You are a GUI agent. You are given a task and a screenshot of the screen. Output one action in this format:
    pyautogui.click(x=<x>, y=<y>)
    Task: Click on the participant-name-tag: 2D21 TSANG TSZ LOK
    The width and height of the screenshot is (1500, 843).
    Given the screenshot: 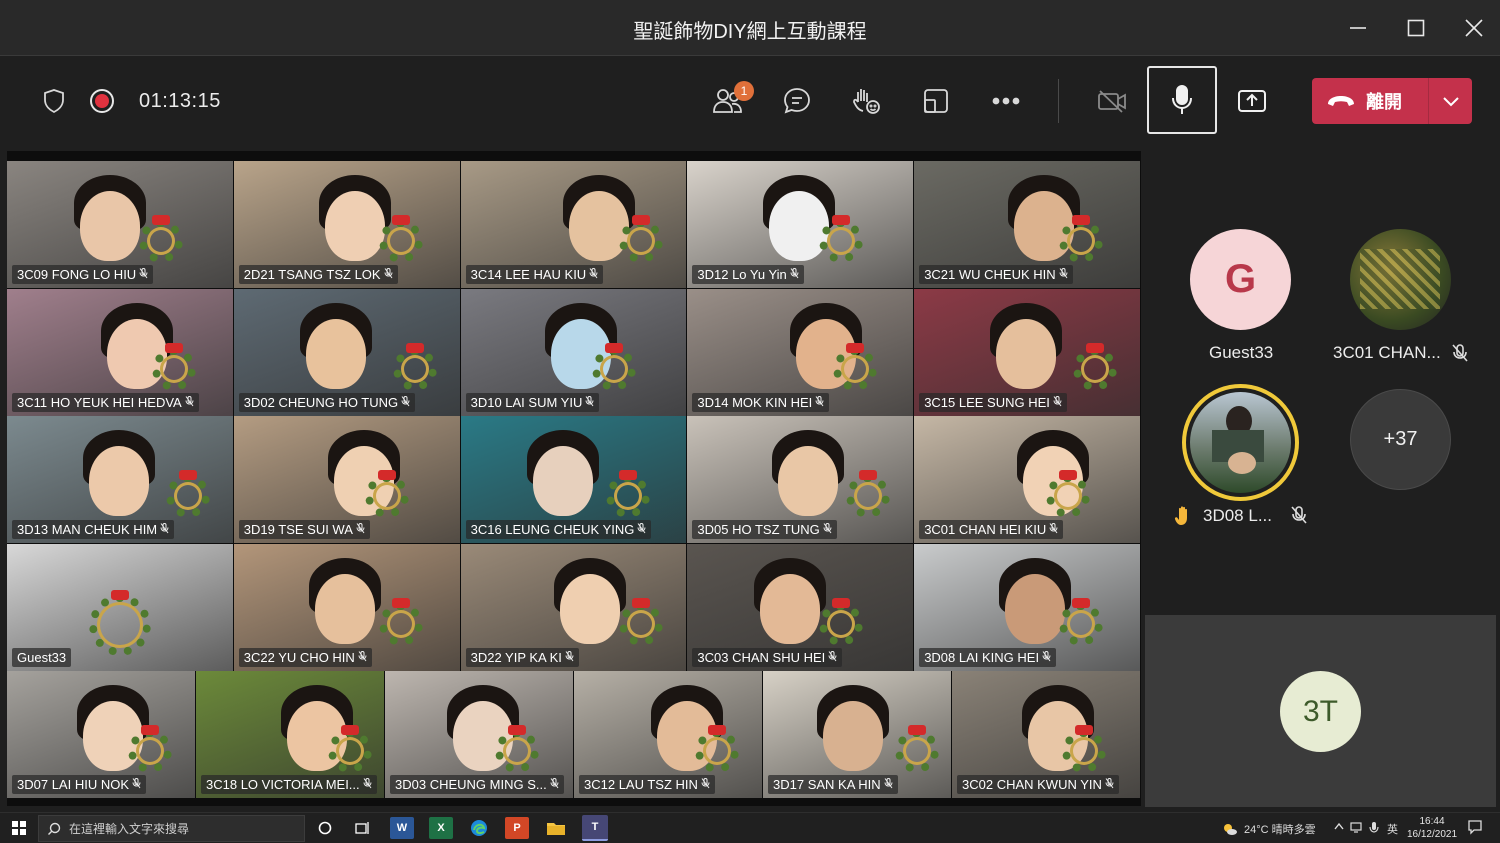 What is the action you would take?
    pyautogui.click(x=318, y=274)
    